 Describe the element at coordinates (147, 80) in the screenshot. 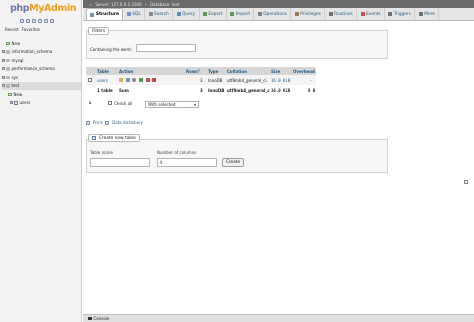

I see `empty-icon` at that location.